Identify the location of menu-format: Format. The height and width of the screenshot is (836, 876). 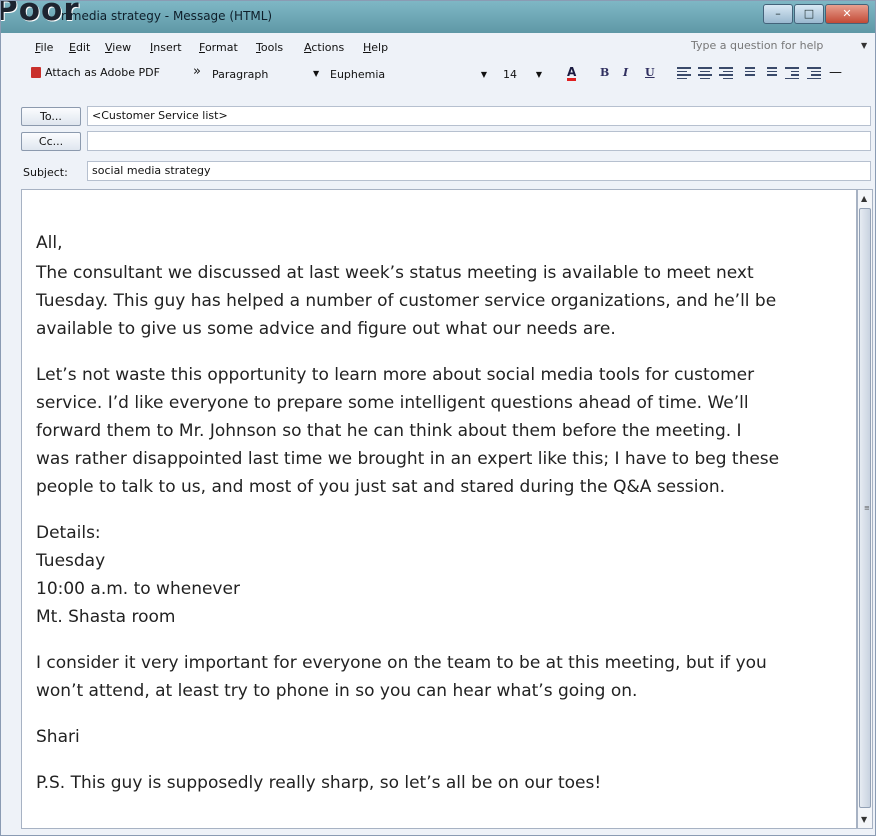
(218, 47).